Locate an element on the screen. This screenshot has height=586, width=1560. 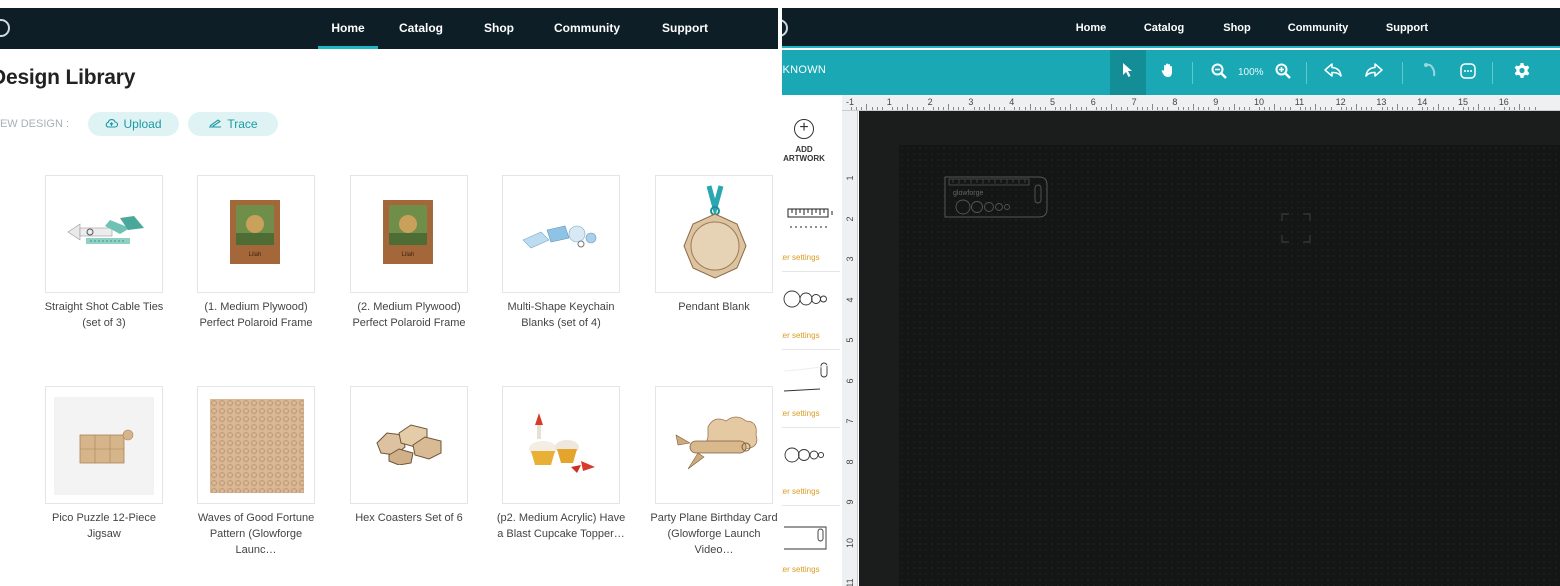
ruler-tick-label: 15 is located at coordinates (1463, 102).